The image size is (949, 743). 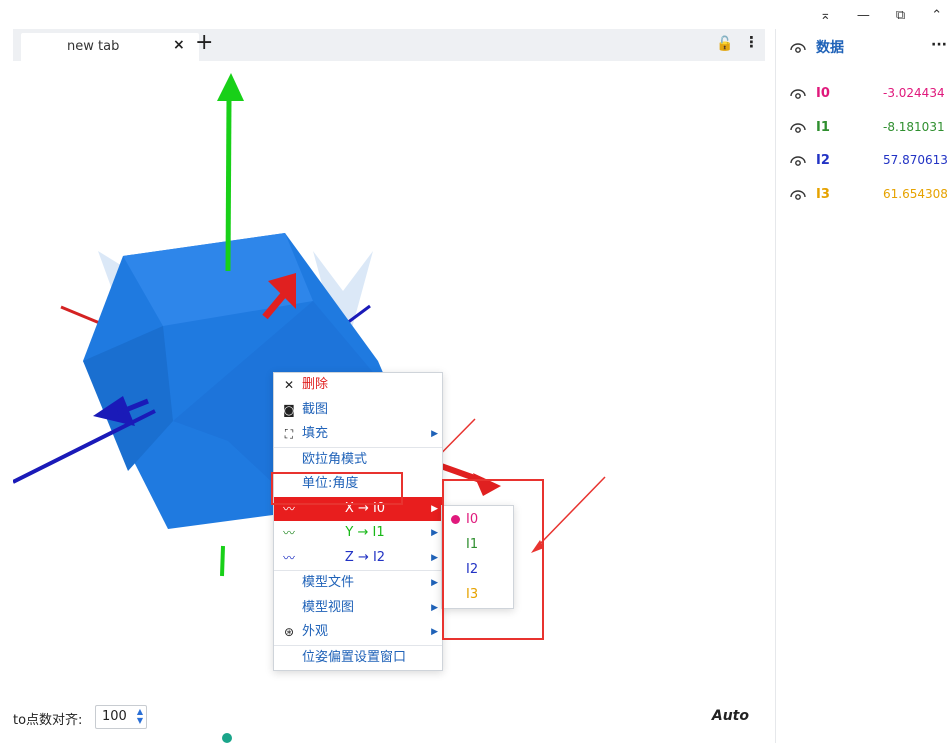 I want to click on menu-item-euler-mode: 欧拉角模式, so click(x=358, y=460).